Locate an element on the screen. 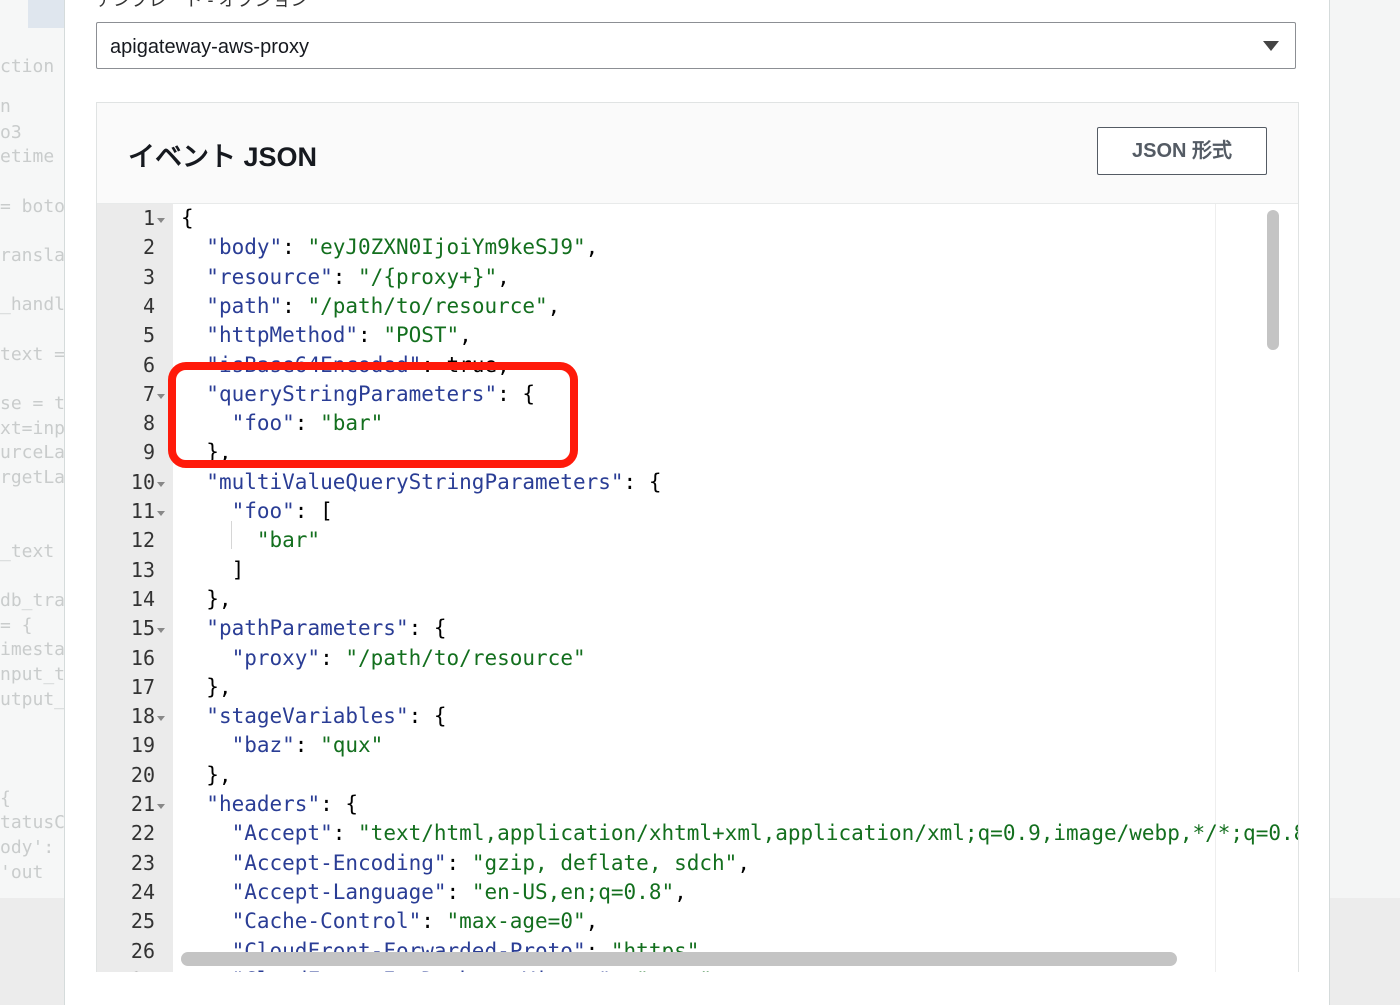 This screenshot has width=1400, height=1005. code-line: ] is located at coordinates (213, 569).